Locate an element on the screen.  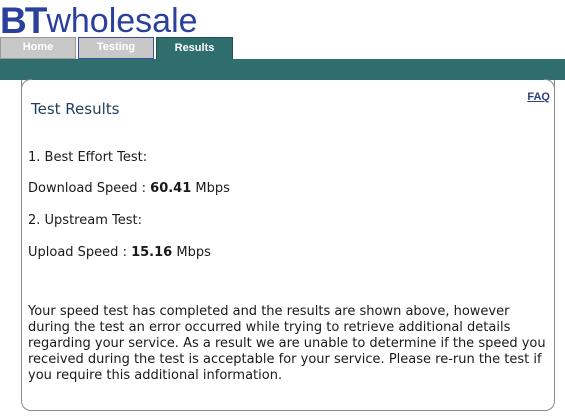
download-speed-row: Download Speed : 60.41 Mbps is located at coordinates (129, 188).